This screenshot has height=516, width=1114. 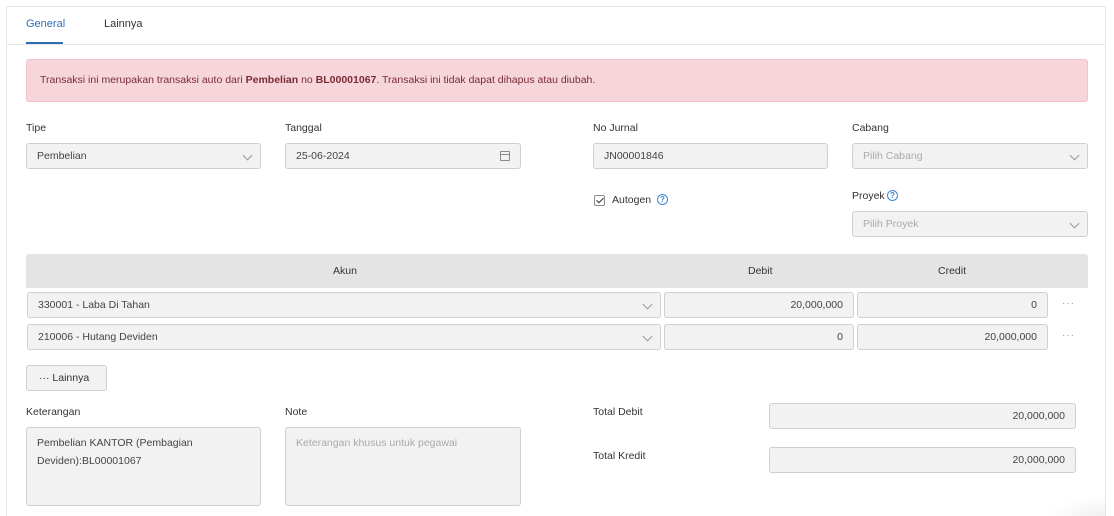 What do you see at coordinates (922, 460) in the screenshot?
I see `total-kredit-field: 20,000,000` at bounding box center [922, 460].